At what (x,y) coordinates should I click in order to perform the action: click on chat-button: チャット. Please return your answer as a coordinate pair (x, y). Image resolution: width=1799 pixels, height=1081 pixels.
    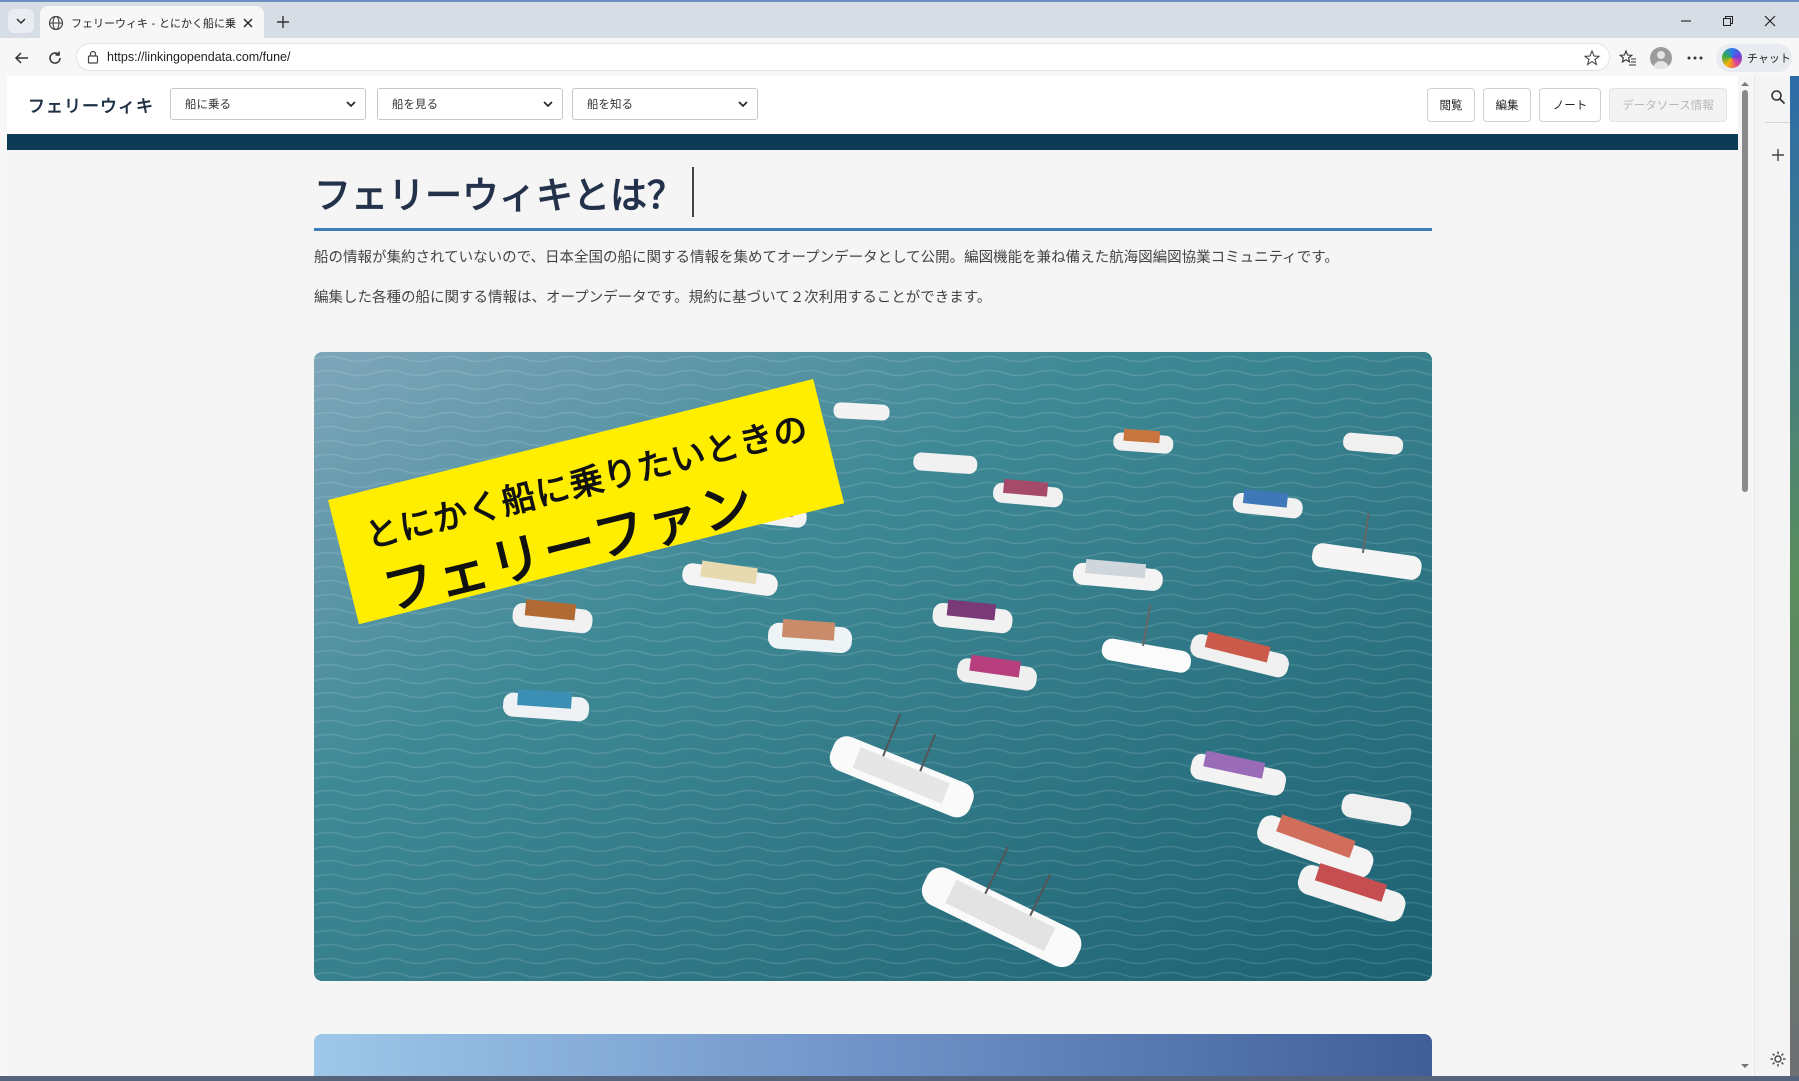
    Looking at the image, I should click on (1754, 58).